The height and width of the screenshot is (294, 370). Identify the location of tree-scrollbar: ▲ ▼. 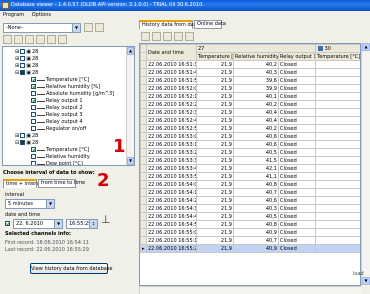
(130, 106).